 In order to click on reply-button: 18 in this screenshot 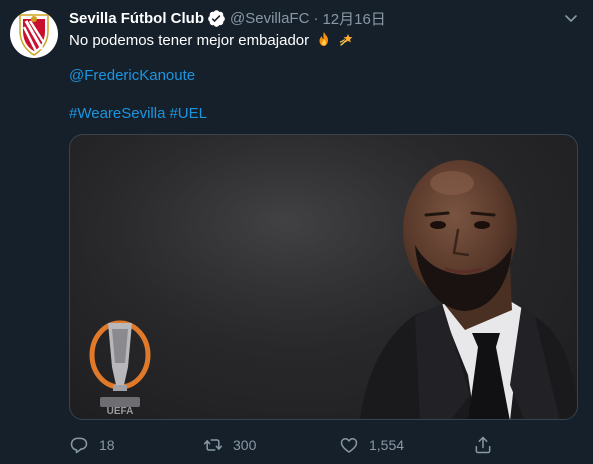, I will do `click(92, 445)`.